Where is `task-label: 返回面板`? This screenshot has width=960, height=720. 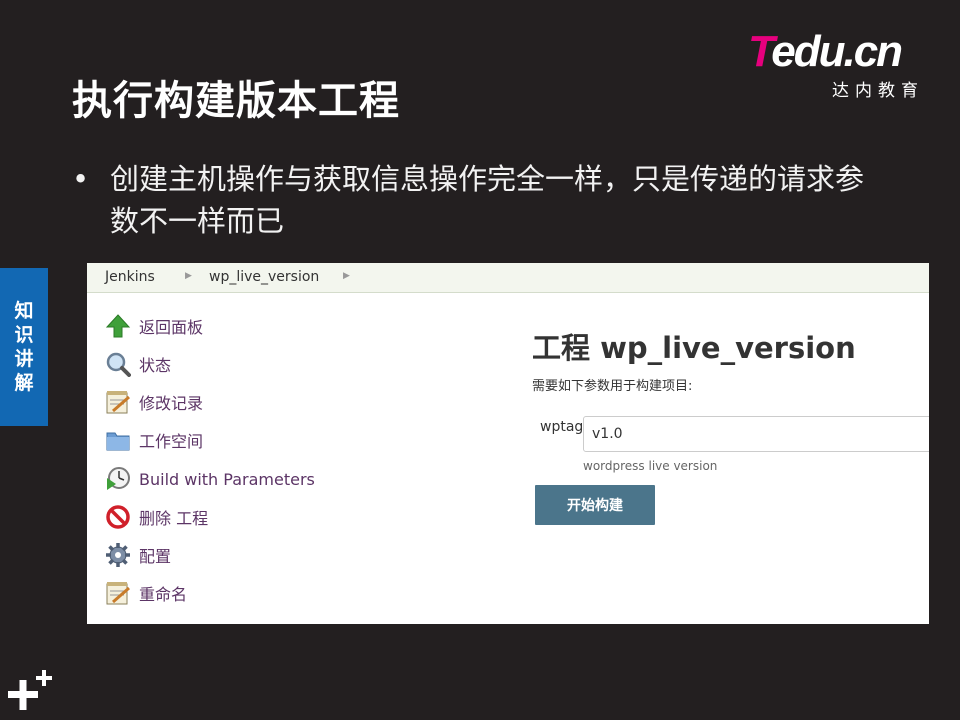
task-label: 返回面板 is located at coordinates (171, 327).